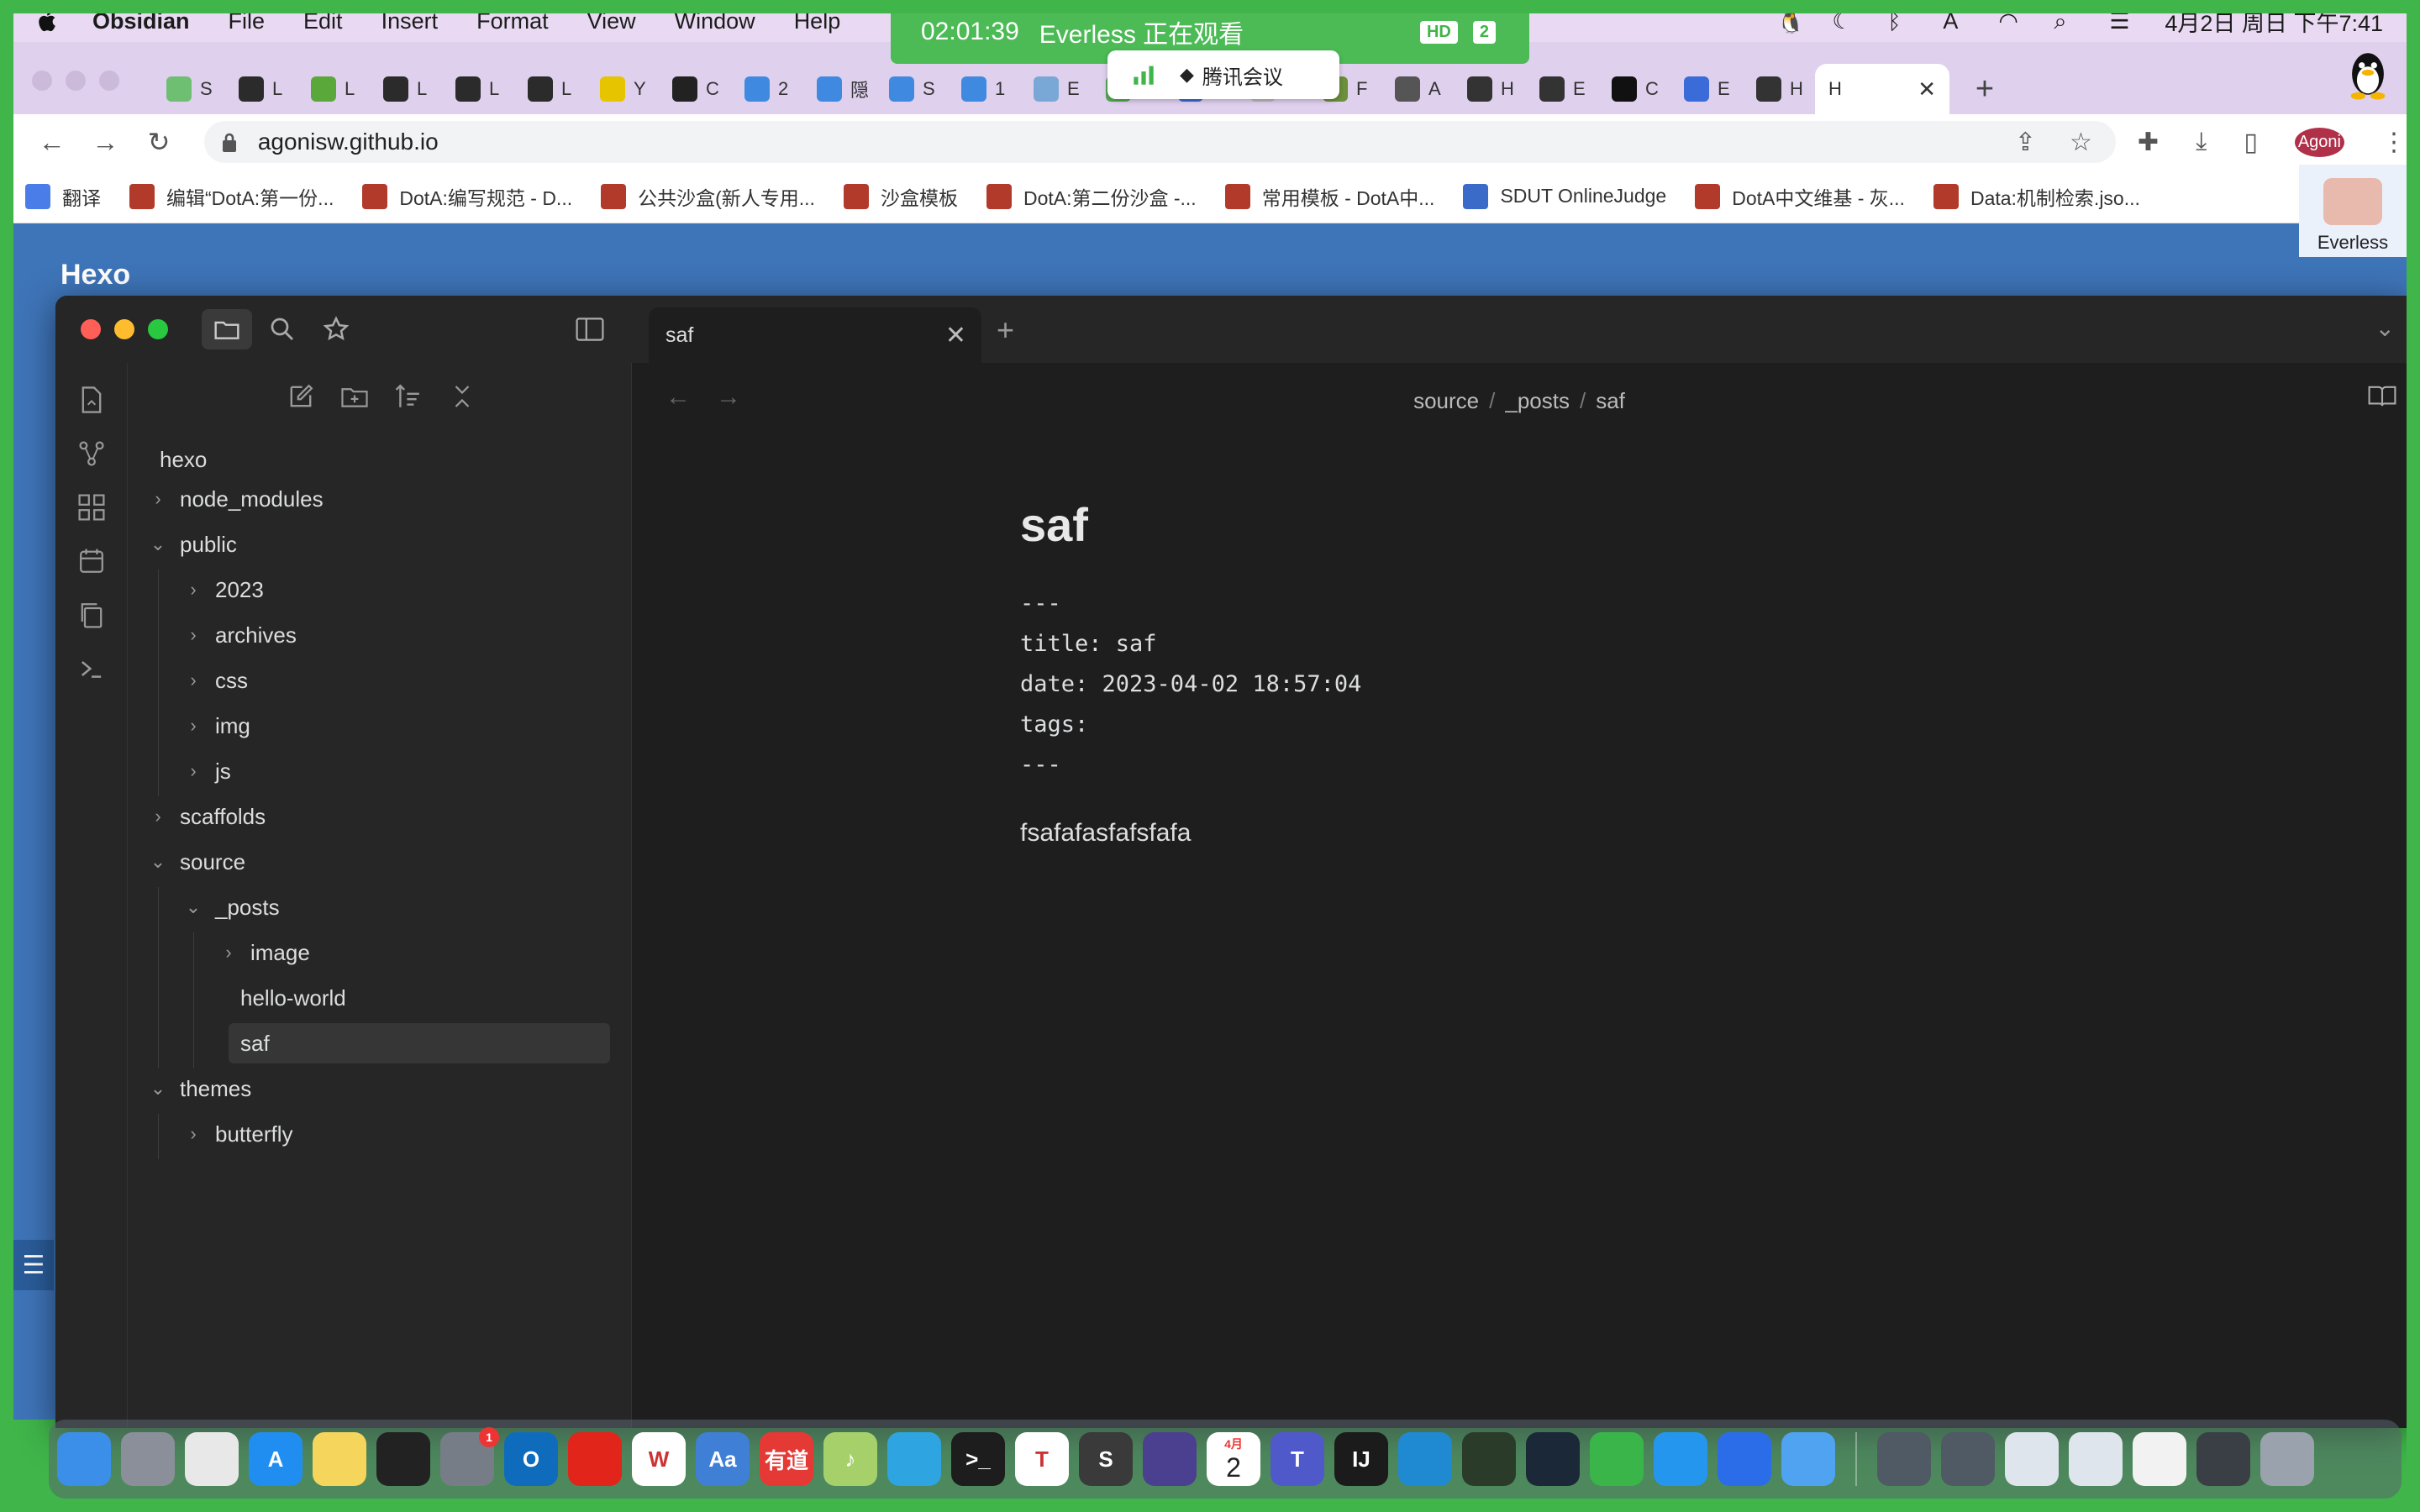 This screenshot has width=2420, height=1512. What do you see at coordinates (914, 1459) in the screenshot?
I see `telegram-icon` at bounding box center [914, 1459].